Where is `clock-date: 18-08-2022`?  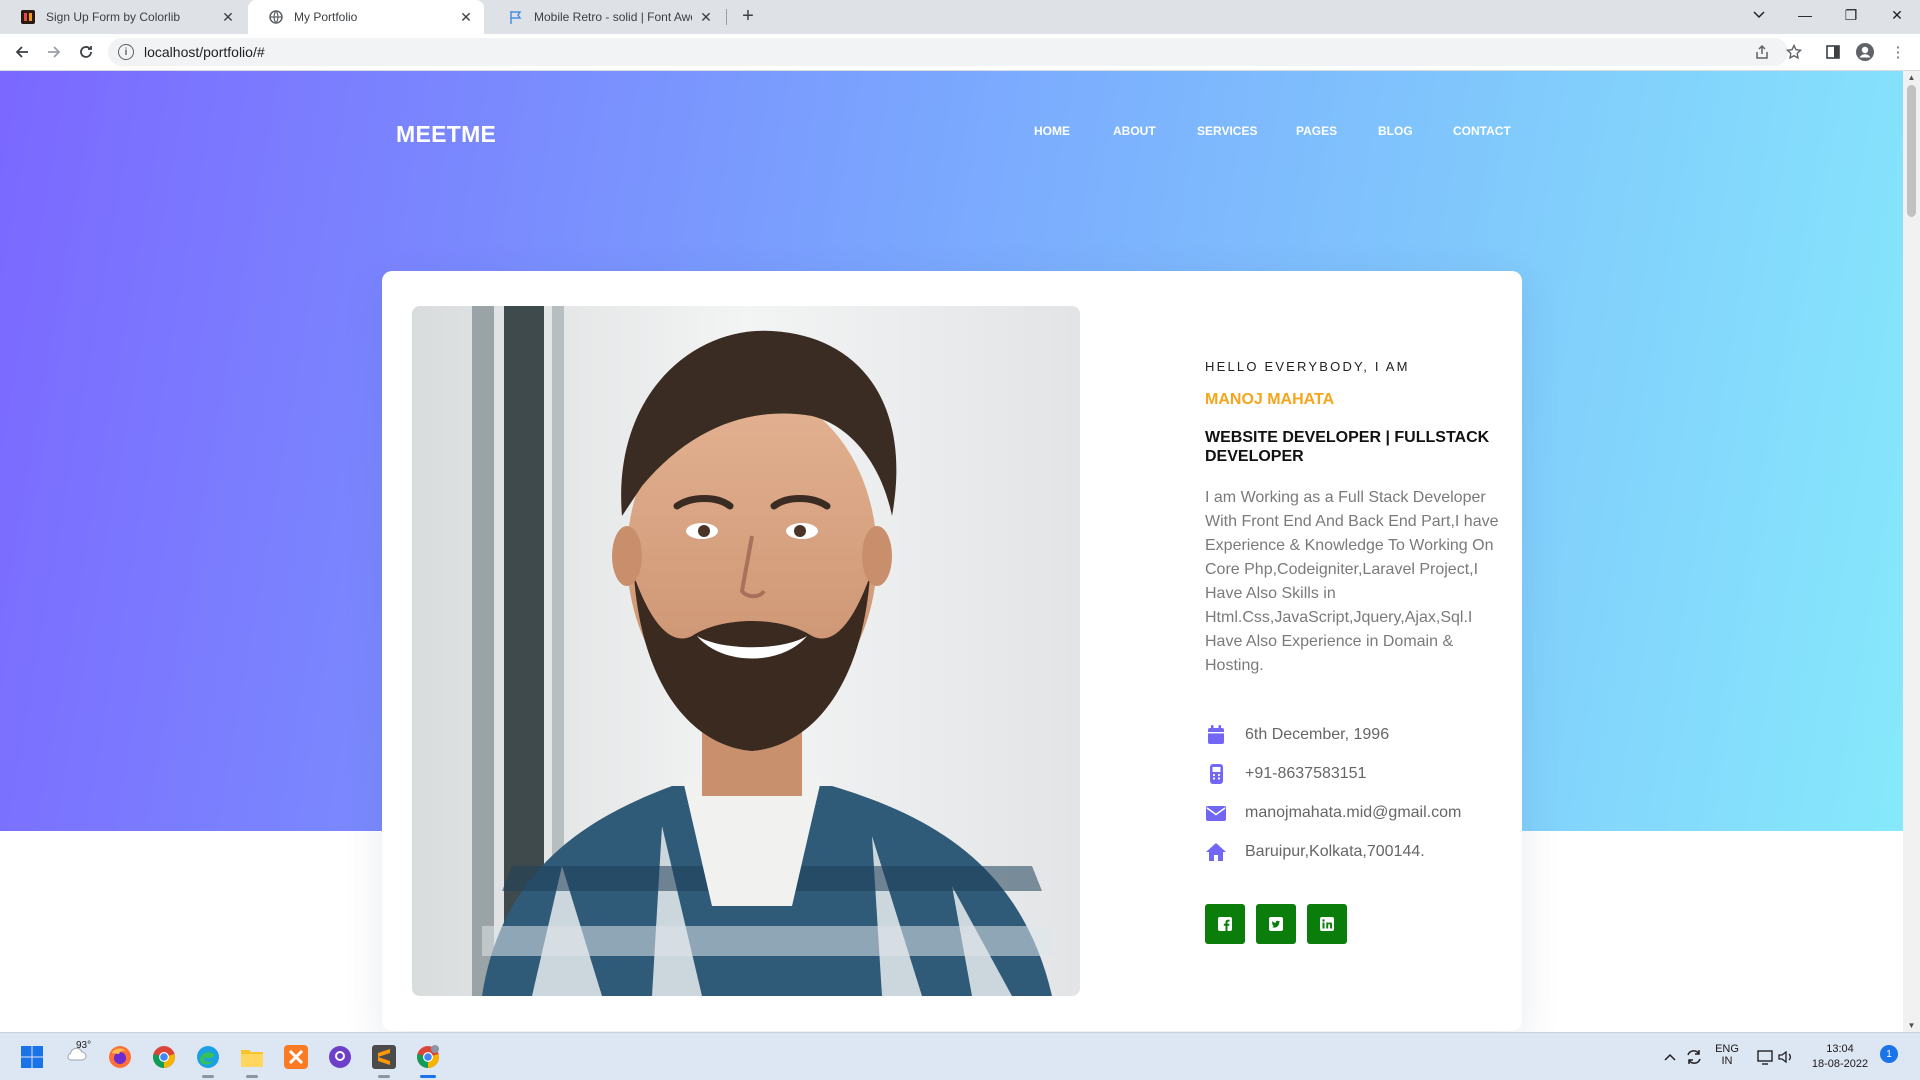
clock-date: 18-08-2022 is located at coordinates (1840, 1064).